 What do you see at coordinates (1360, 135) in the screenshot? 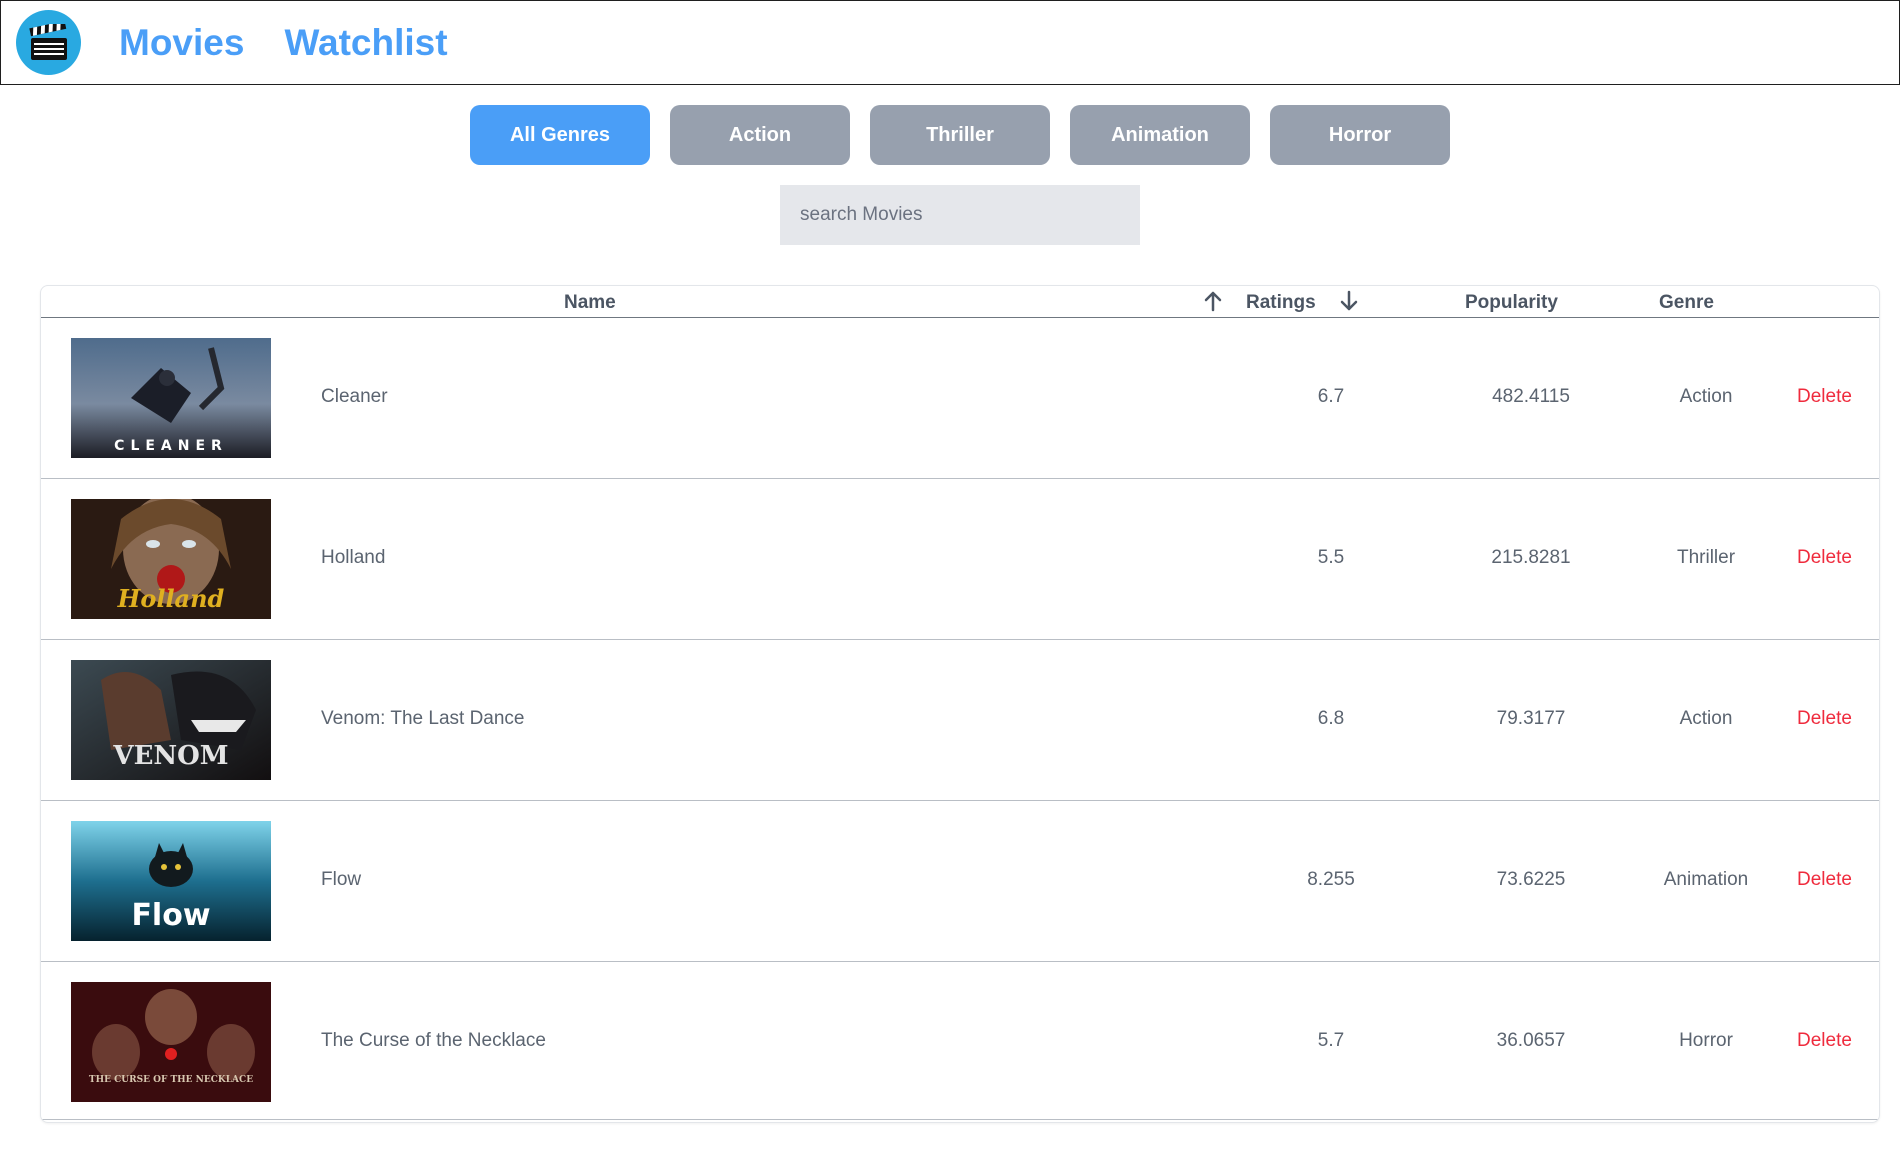
I see `genre-button-horror: Horror` at bounding box center [1360, 135].